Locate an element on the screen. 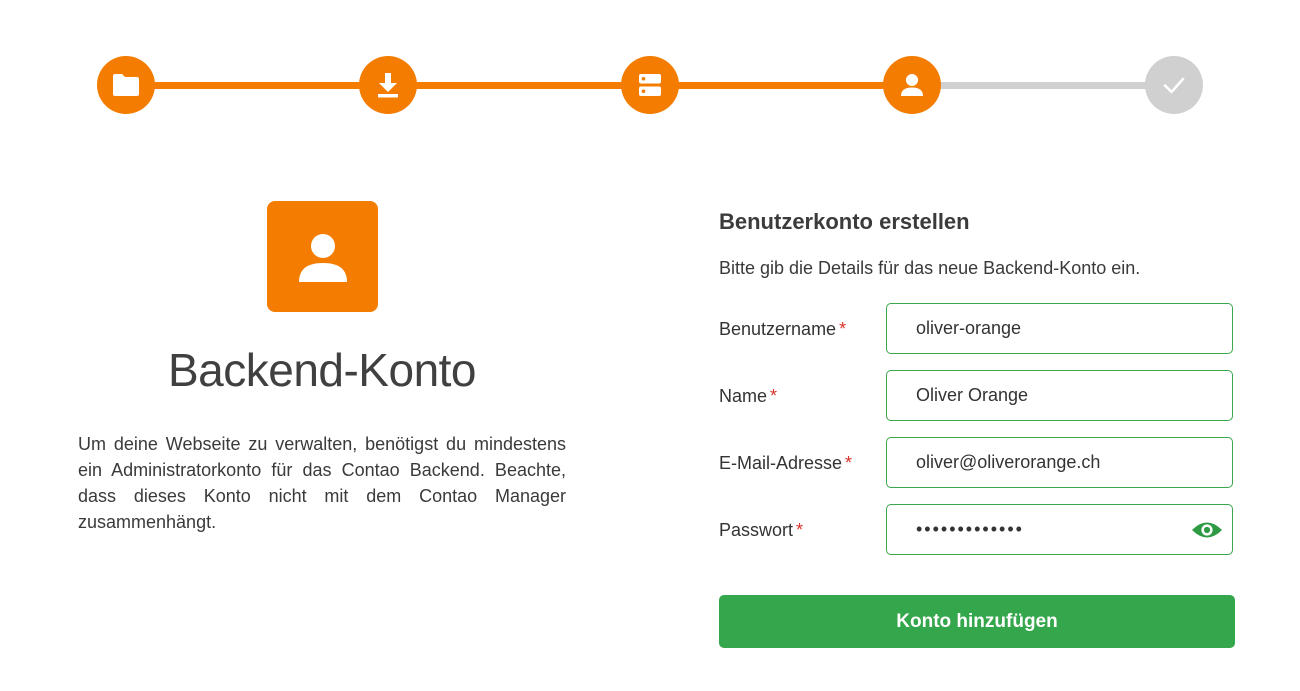 The image size is (1300, 691). name-label-text: Name is located at coordinates (743, 396).